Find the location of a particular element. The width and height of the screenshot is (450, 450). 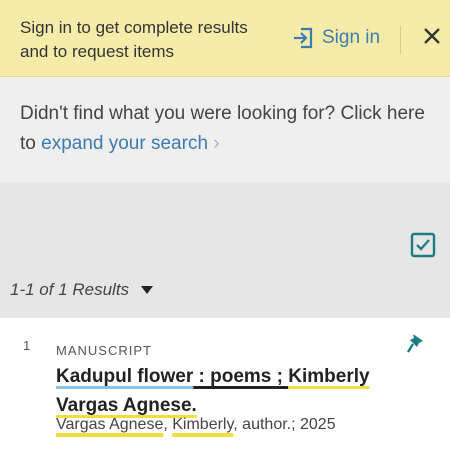

title-separator: : poems ; is located at coordinates (241, 376).